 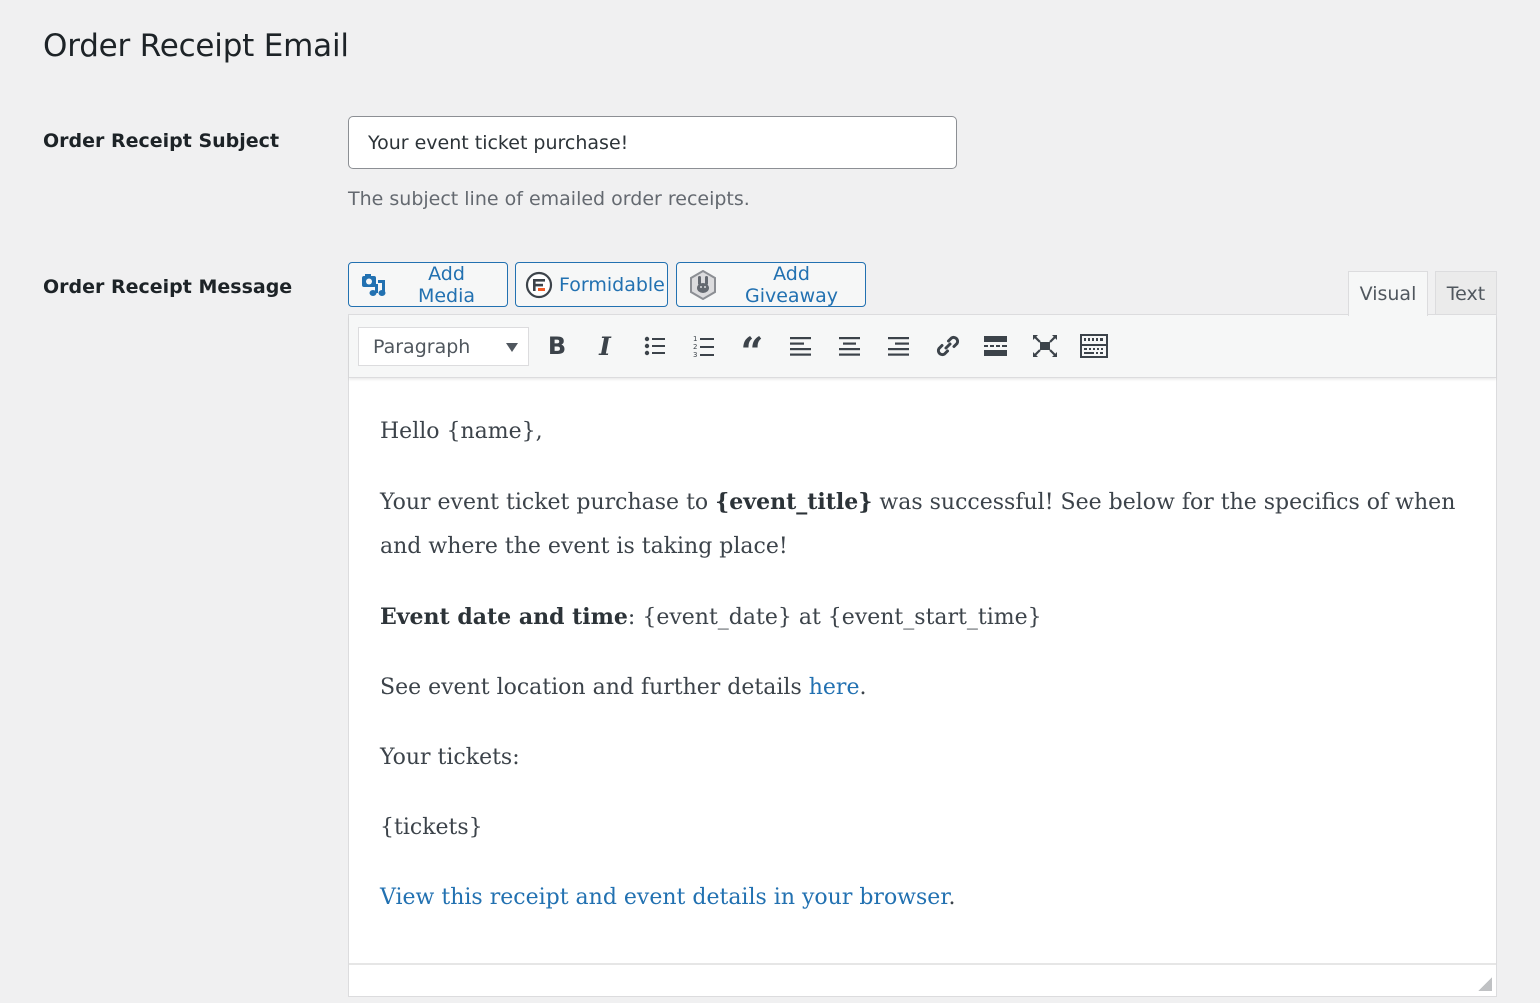 What do you see at coordinates (652, 142) in the screenshot?
I see `subject-input` at bounding box center [652, 142].